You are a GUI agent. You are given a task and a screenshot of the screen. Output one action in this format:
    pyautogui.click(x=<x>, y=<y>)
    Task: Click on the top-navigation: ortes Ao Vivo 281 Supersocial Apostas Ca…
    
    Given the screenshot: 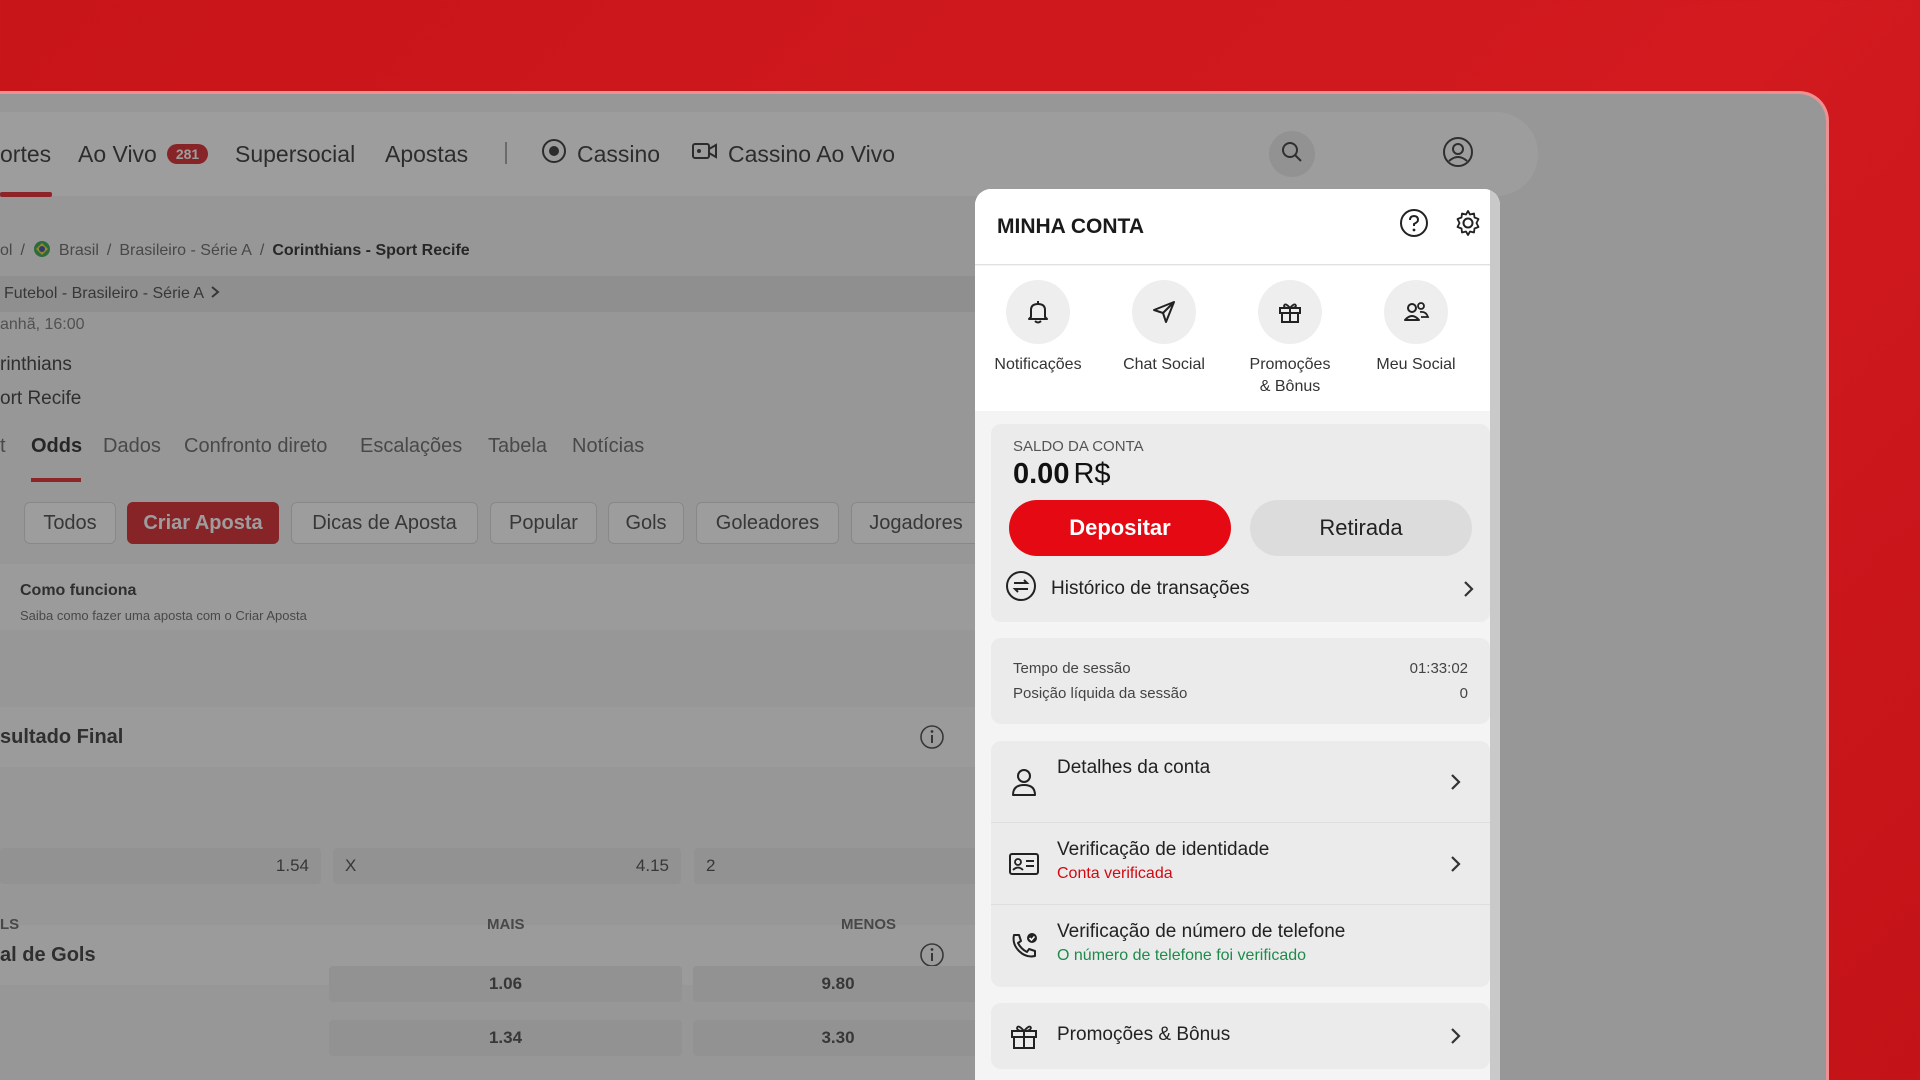 What is the action you would take?
    pyautogui.click(x=769, y=154)
    